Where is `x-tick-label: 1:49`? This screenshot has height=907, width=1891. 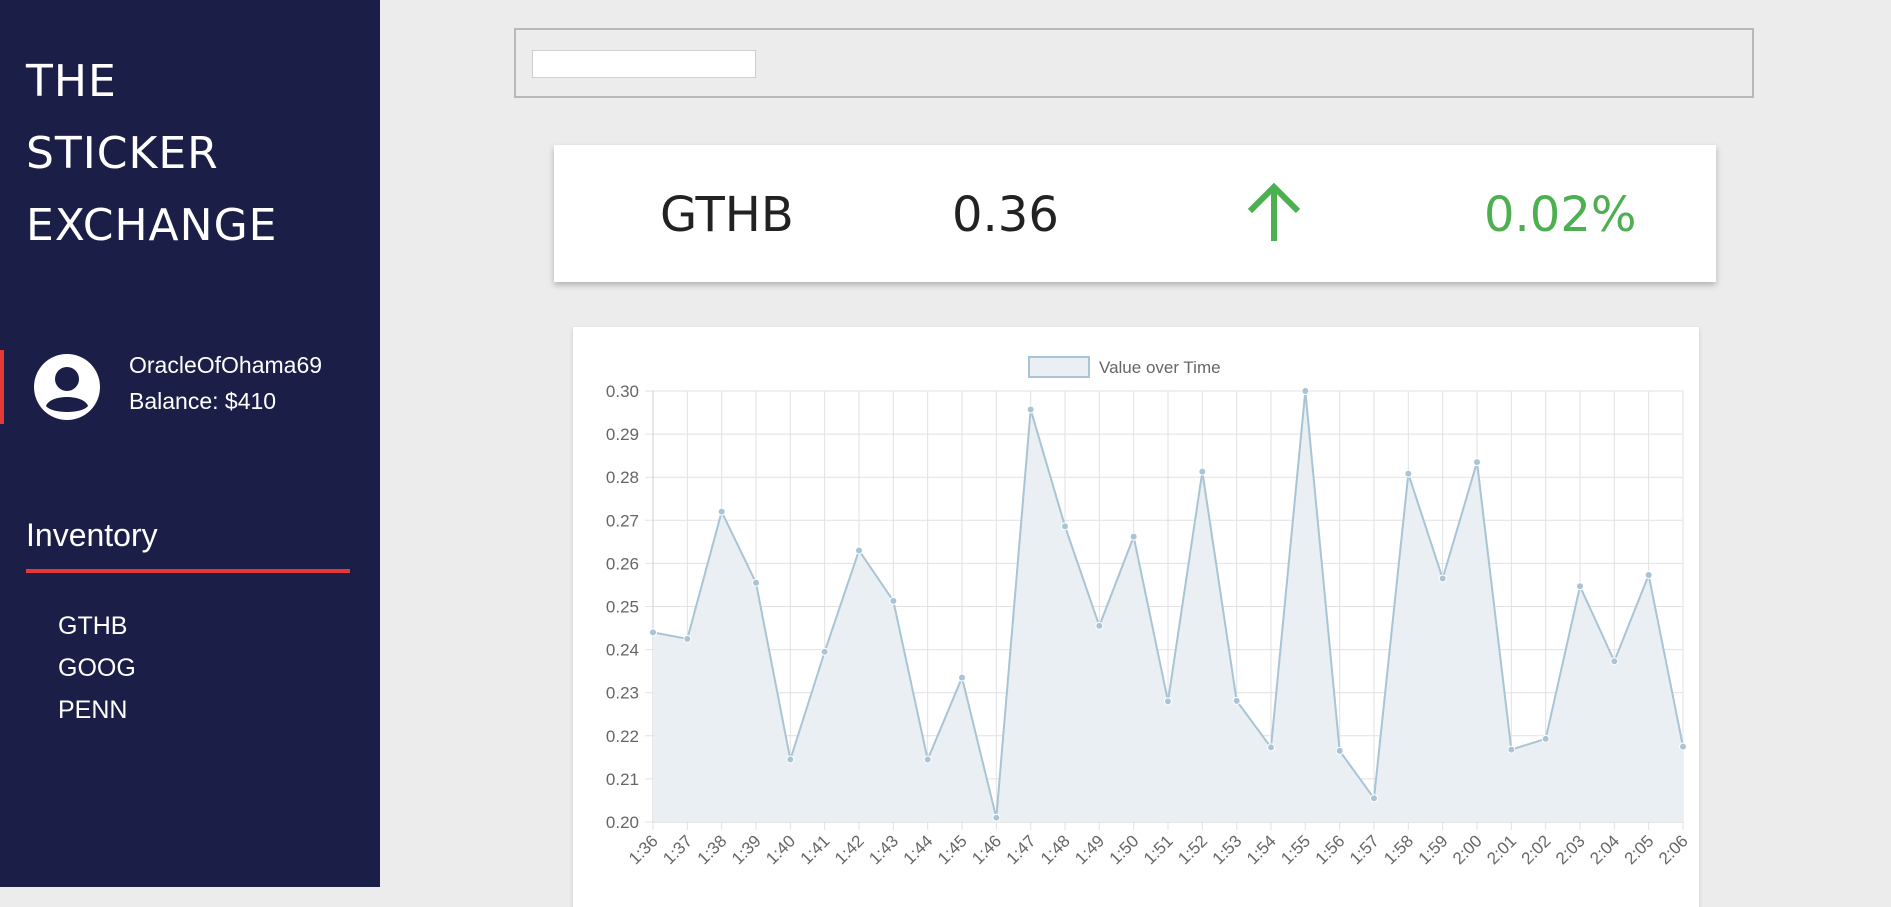 x-tick-label: 1:49 is located at coordinates (1089, 849).